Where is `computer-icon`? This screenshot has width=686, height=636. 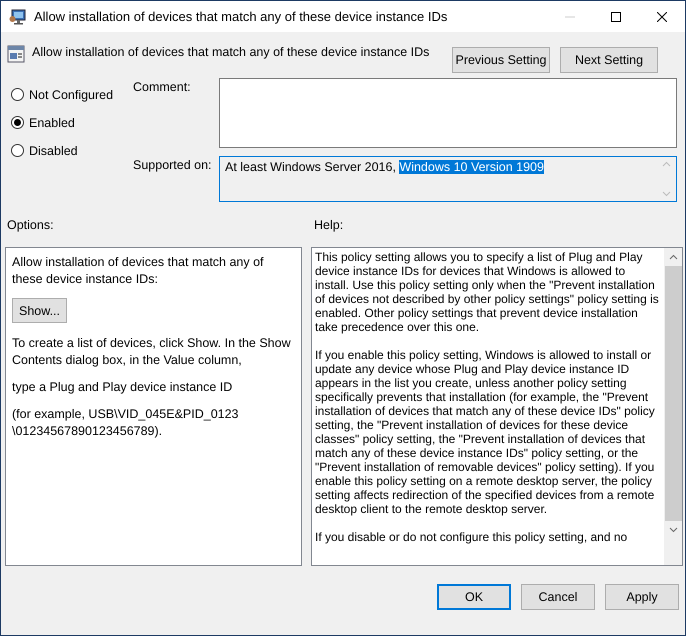 computer-icon is located at coordinates (18, 16).